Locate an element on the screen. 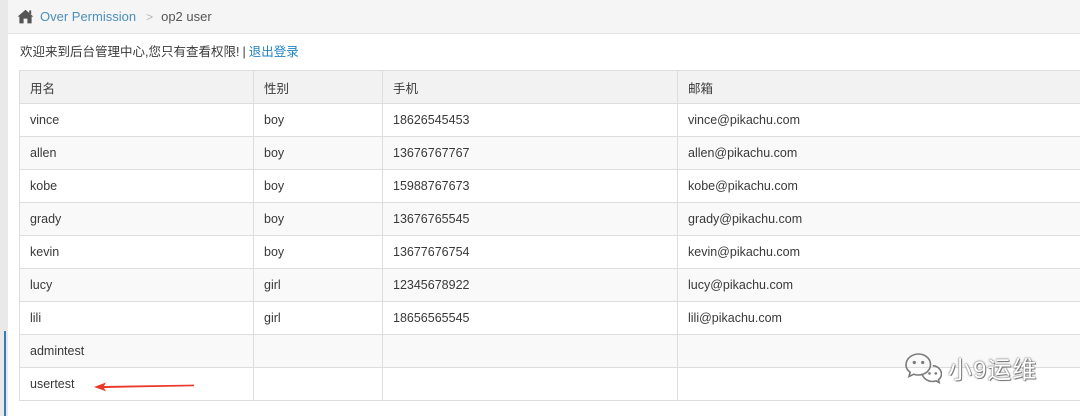 This screenshot has height=416, width=1080. cell-phone: 18626545453 is located at coordinates (530, 120).